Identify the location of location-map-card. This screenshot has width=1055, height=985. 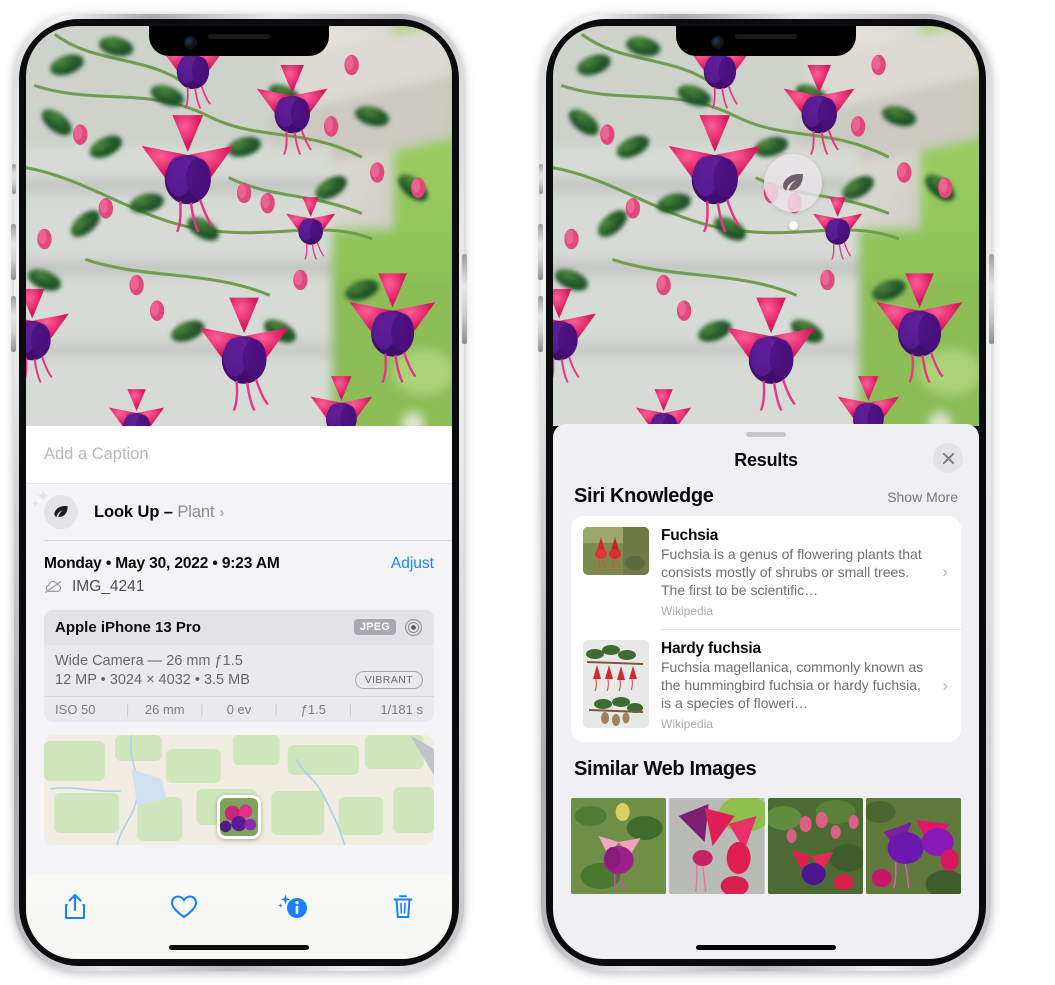
(239, 789).